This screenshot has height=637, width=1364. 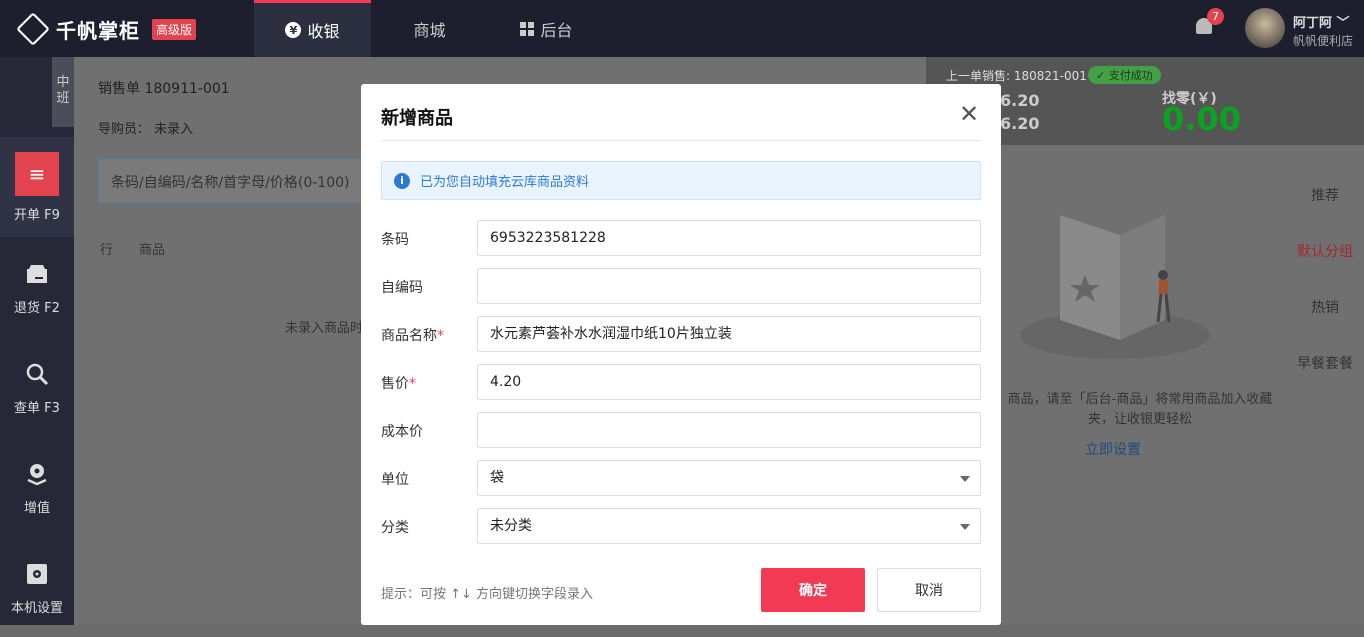 I want to click on sidebar-item-label: 退货 F2, so click(x=37, y=308).